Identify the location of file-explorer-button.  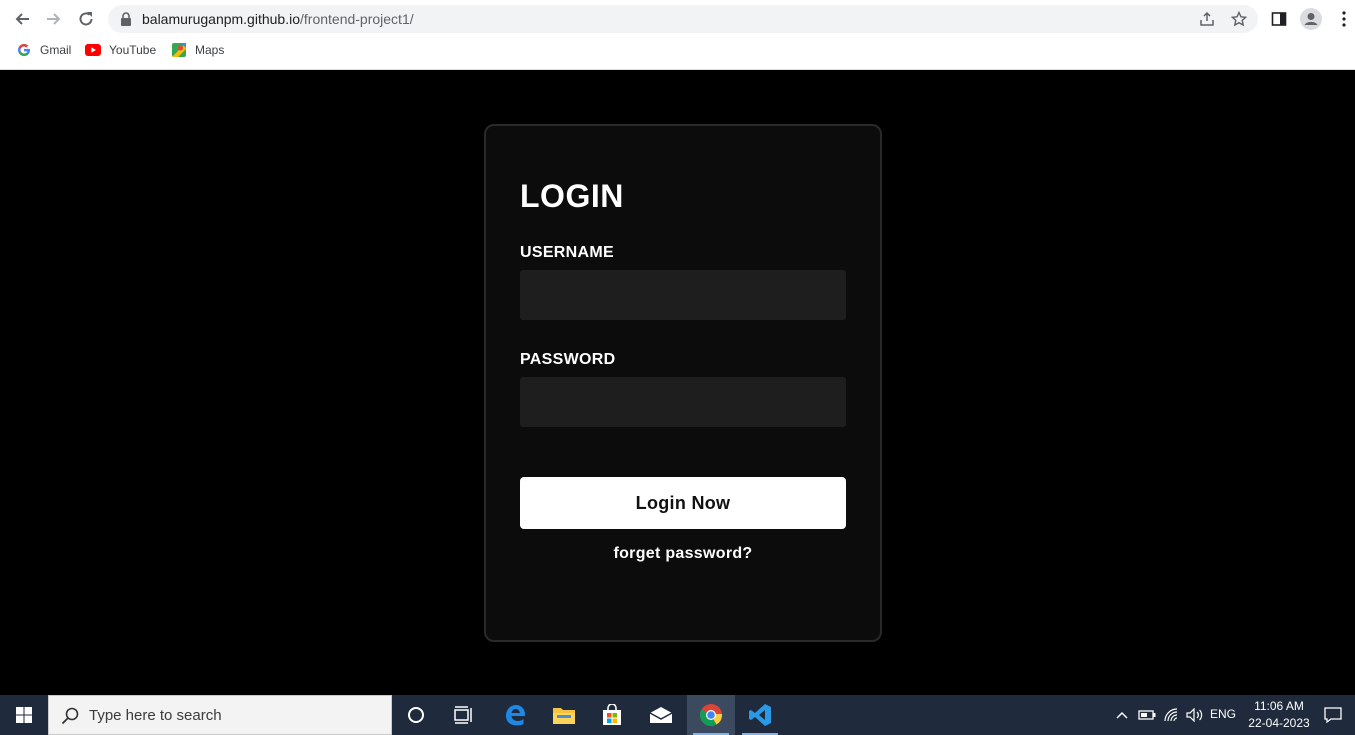
(564, 715).